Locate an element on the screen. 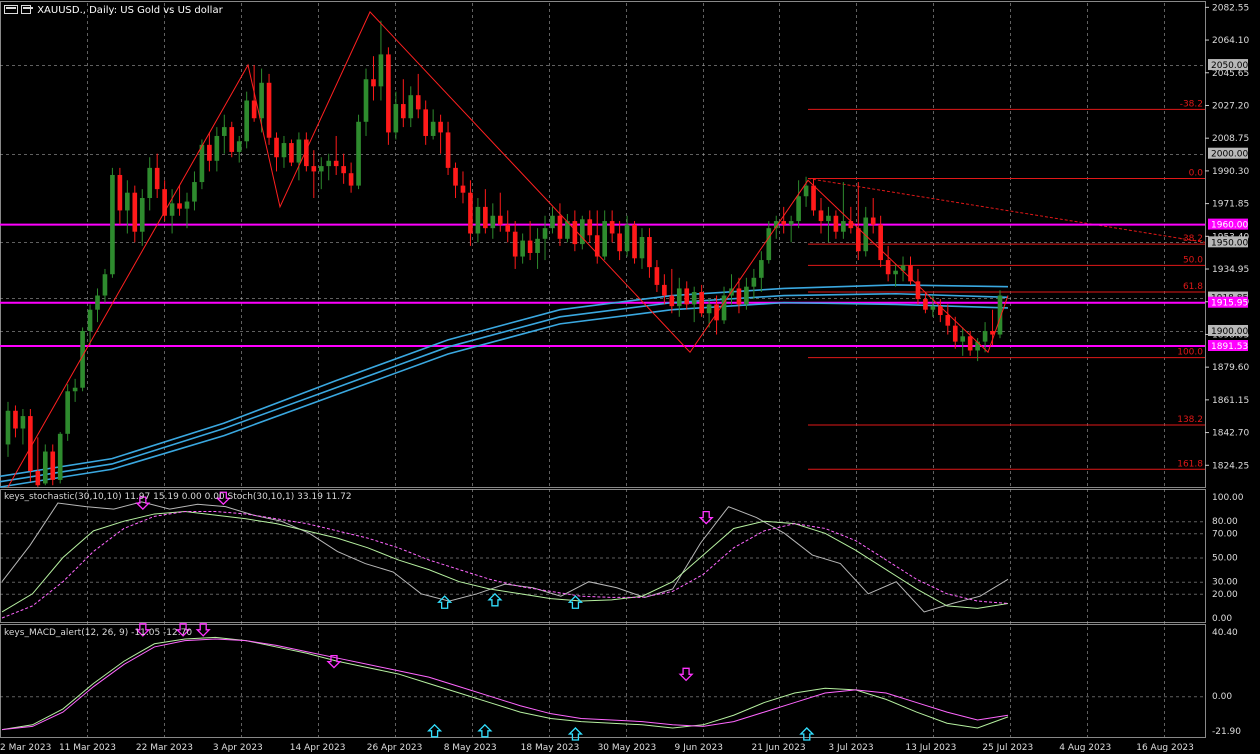 This screenshot has width=1260, height=754. price-label: 1891.53 is located at coordinates (1229, 347).